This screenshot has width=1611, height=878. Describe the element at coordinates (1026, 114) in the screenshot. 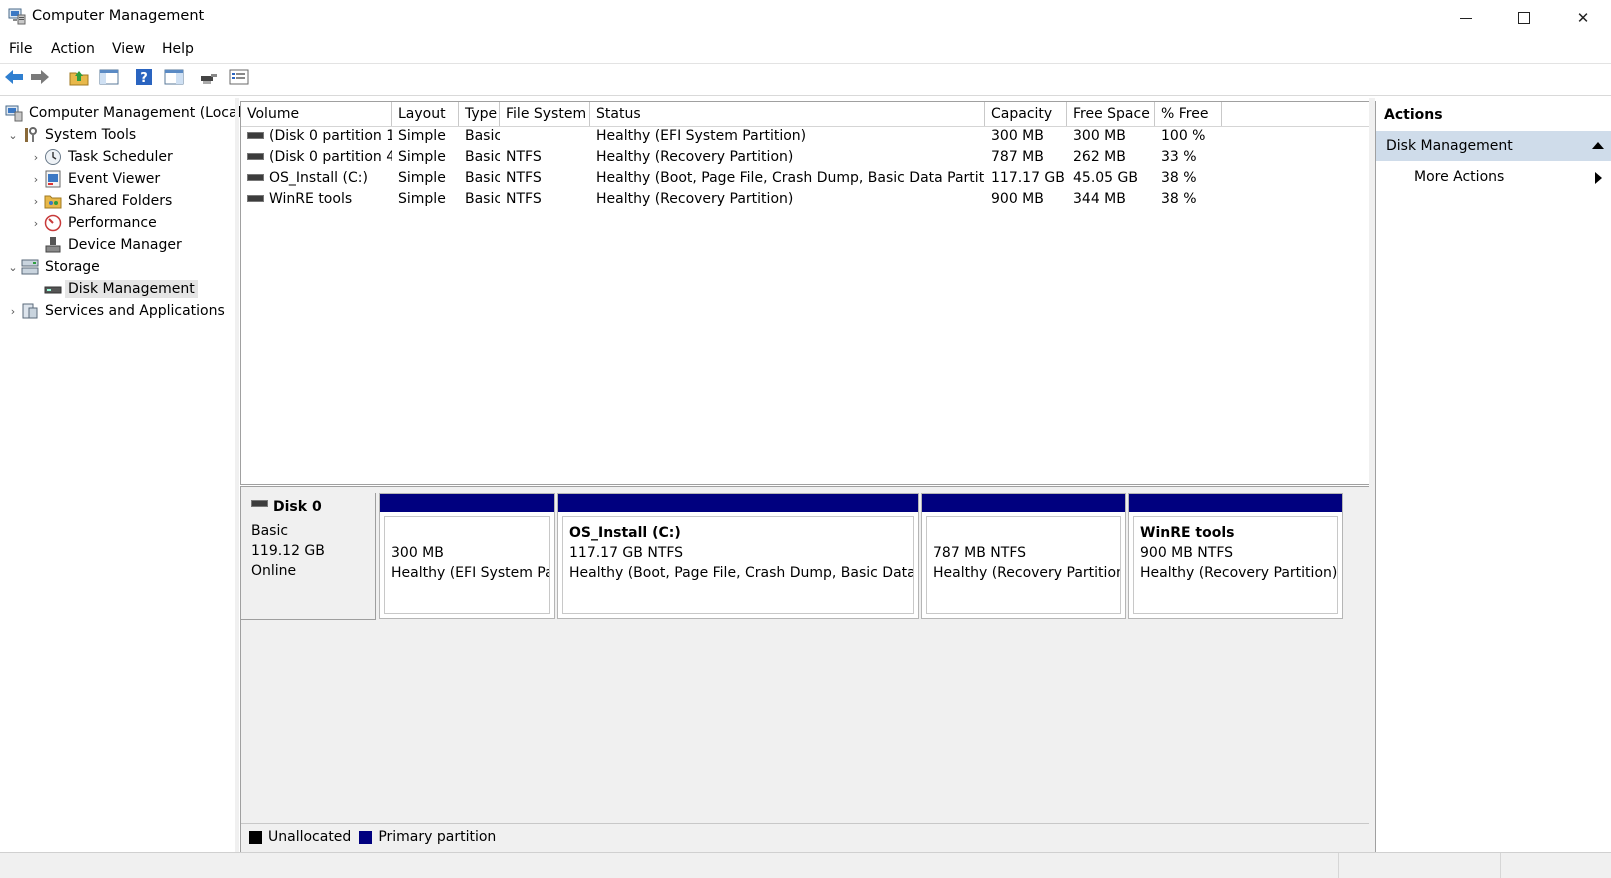

I see `column-header-capacity: Capacity` at that location.